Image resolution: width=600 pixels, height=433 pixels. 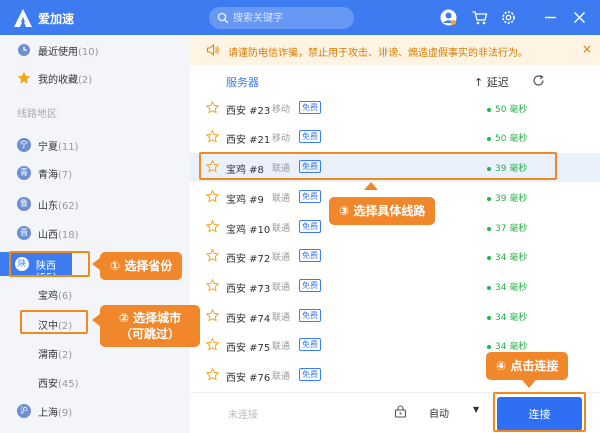 I want to click on search-box, so click(x=281, y=18).